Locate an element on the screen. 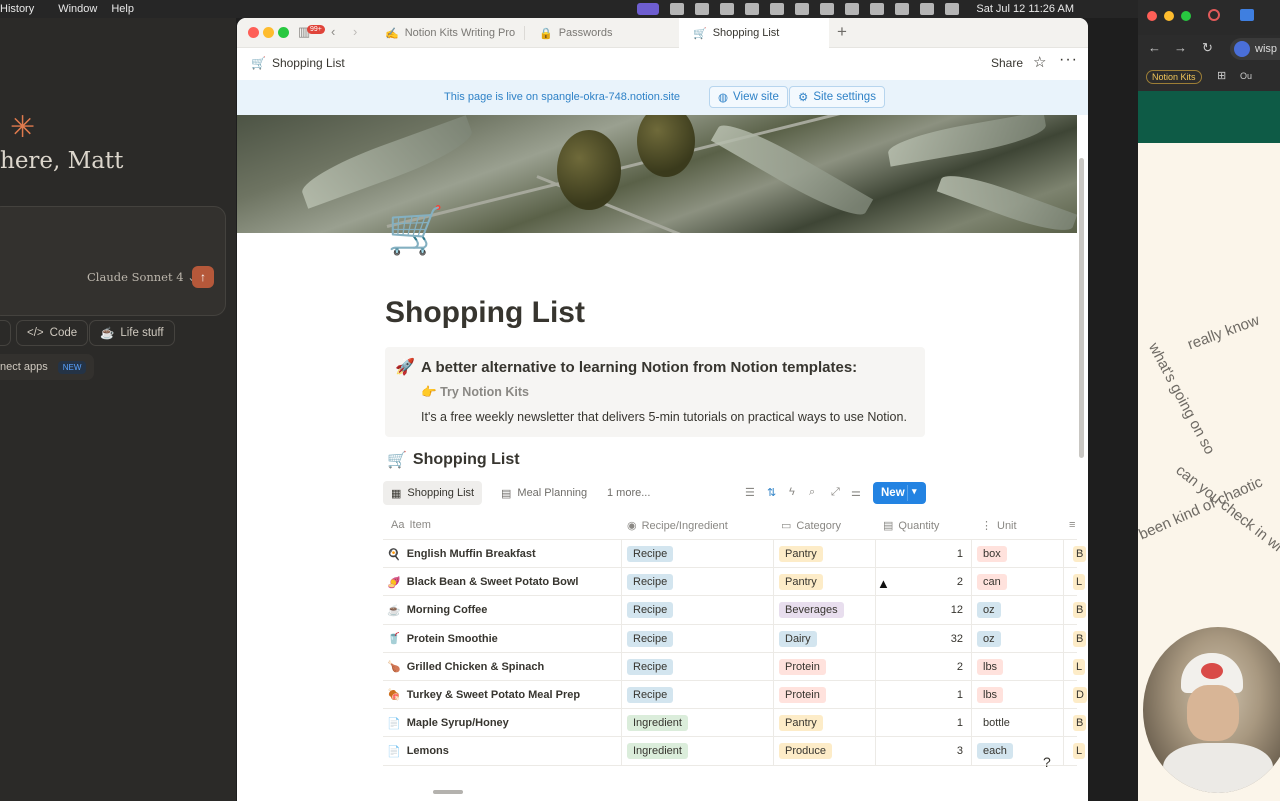 The height and width of the screenshot is (801, 1280). model-selector: Claude Sonnet 4 ⌄ is located at coordinates (142, 277).